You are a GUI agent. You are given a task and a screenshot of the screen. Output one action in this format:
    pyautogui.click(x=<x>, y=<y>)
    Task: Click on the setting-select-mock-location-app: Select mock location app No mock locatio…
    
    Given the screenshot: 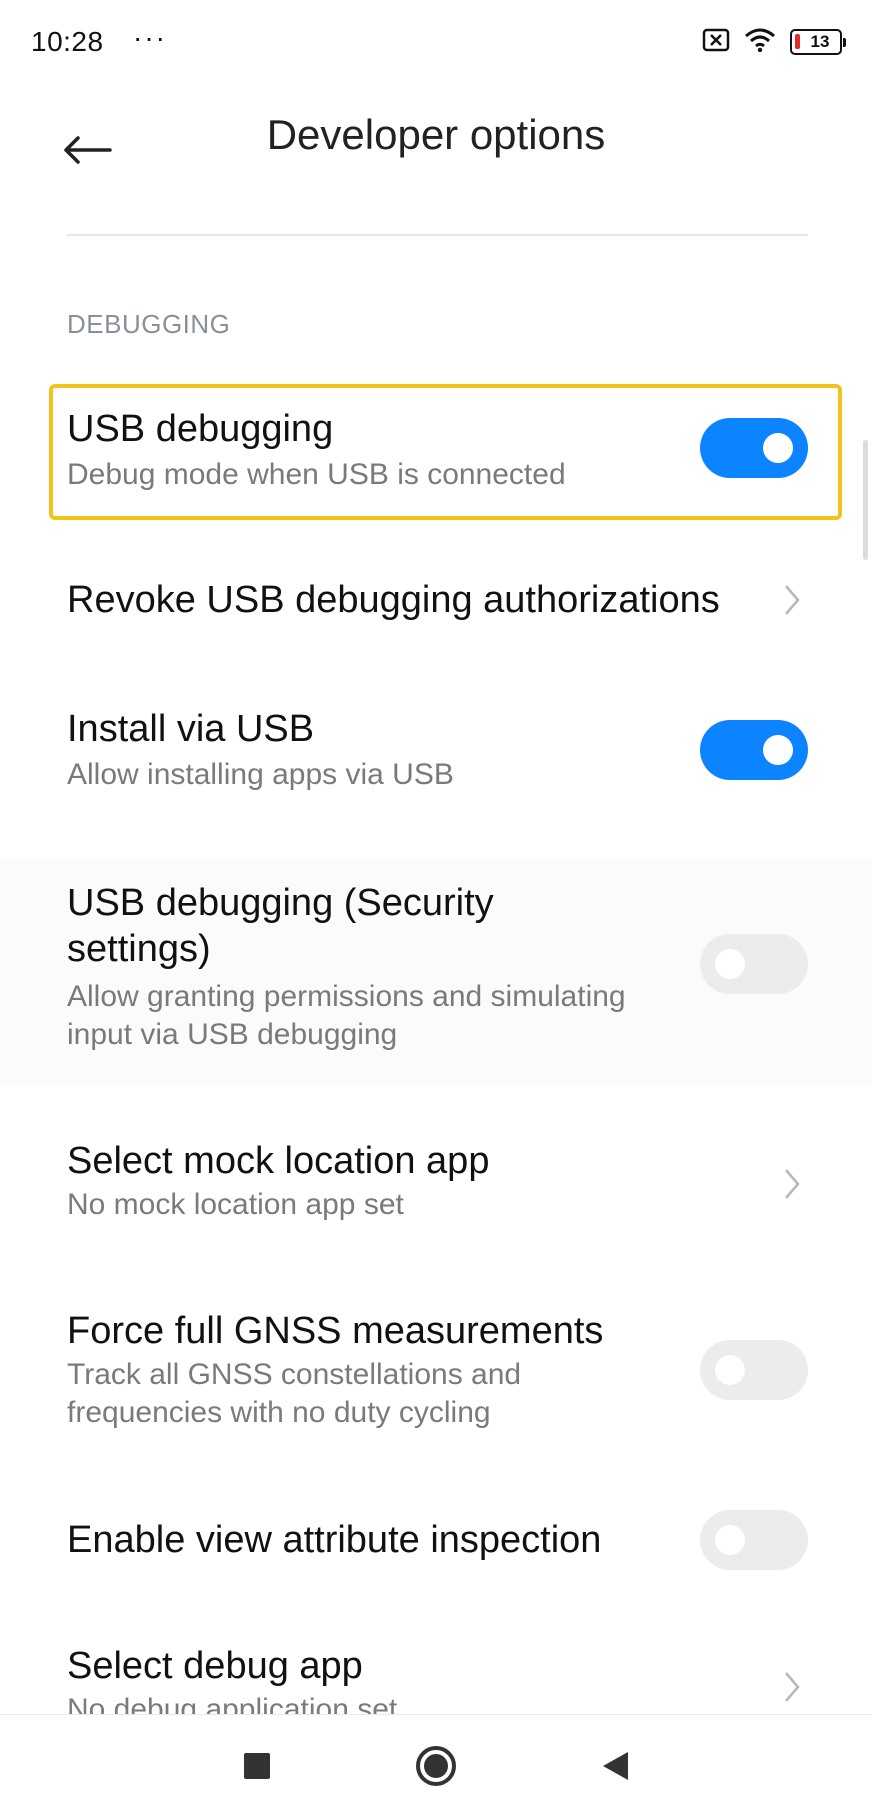 What is the action you would take?
    pyautogui.click(x=436, y=1185)
    